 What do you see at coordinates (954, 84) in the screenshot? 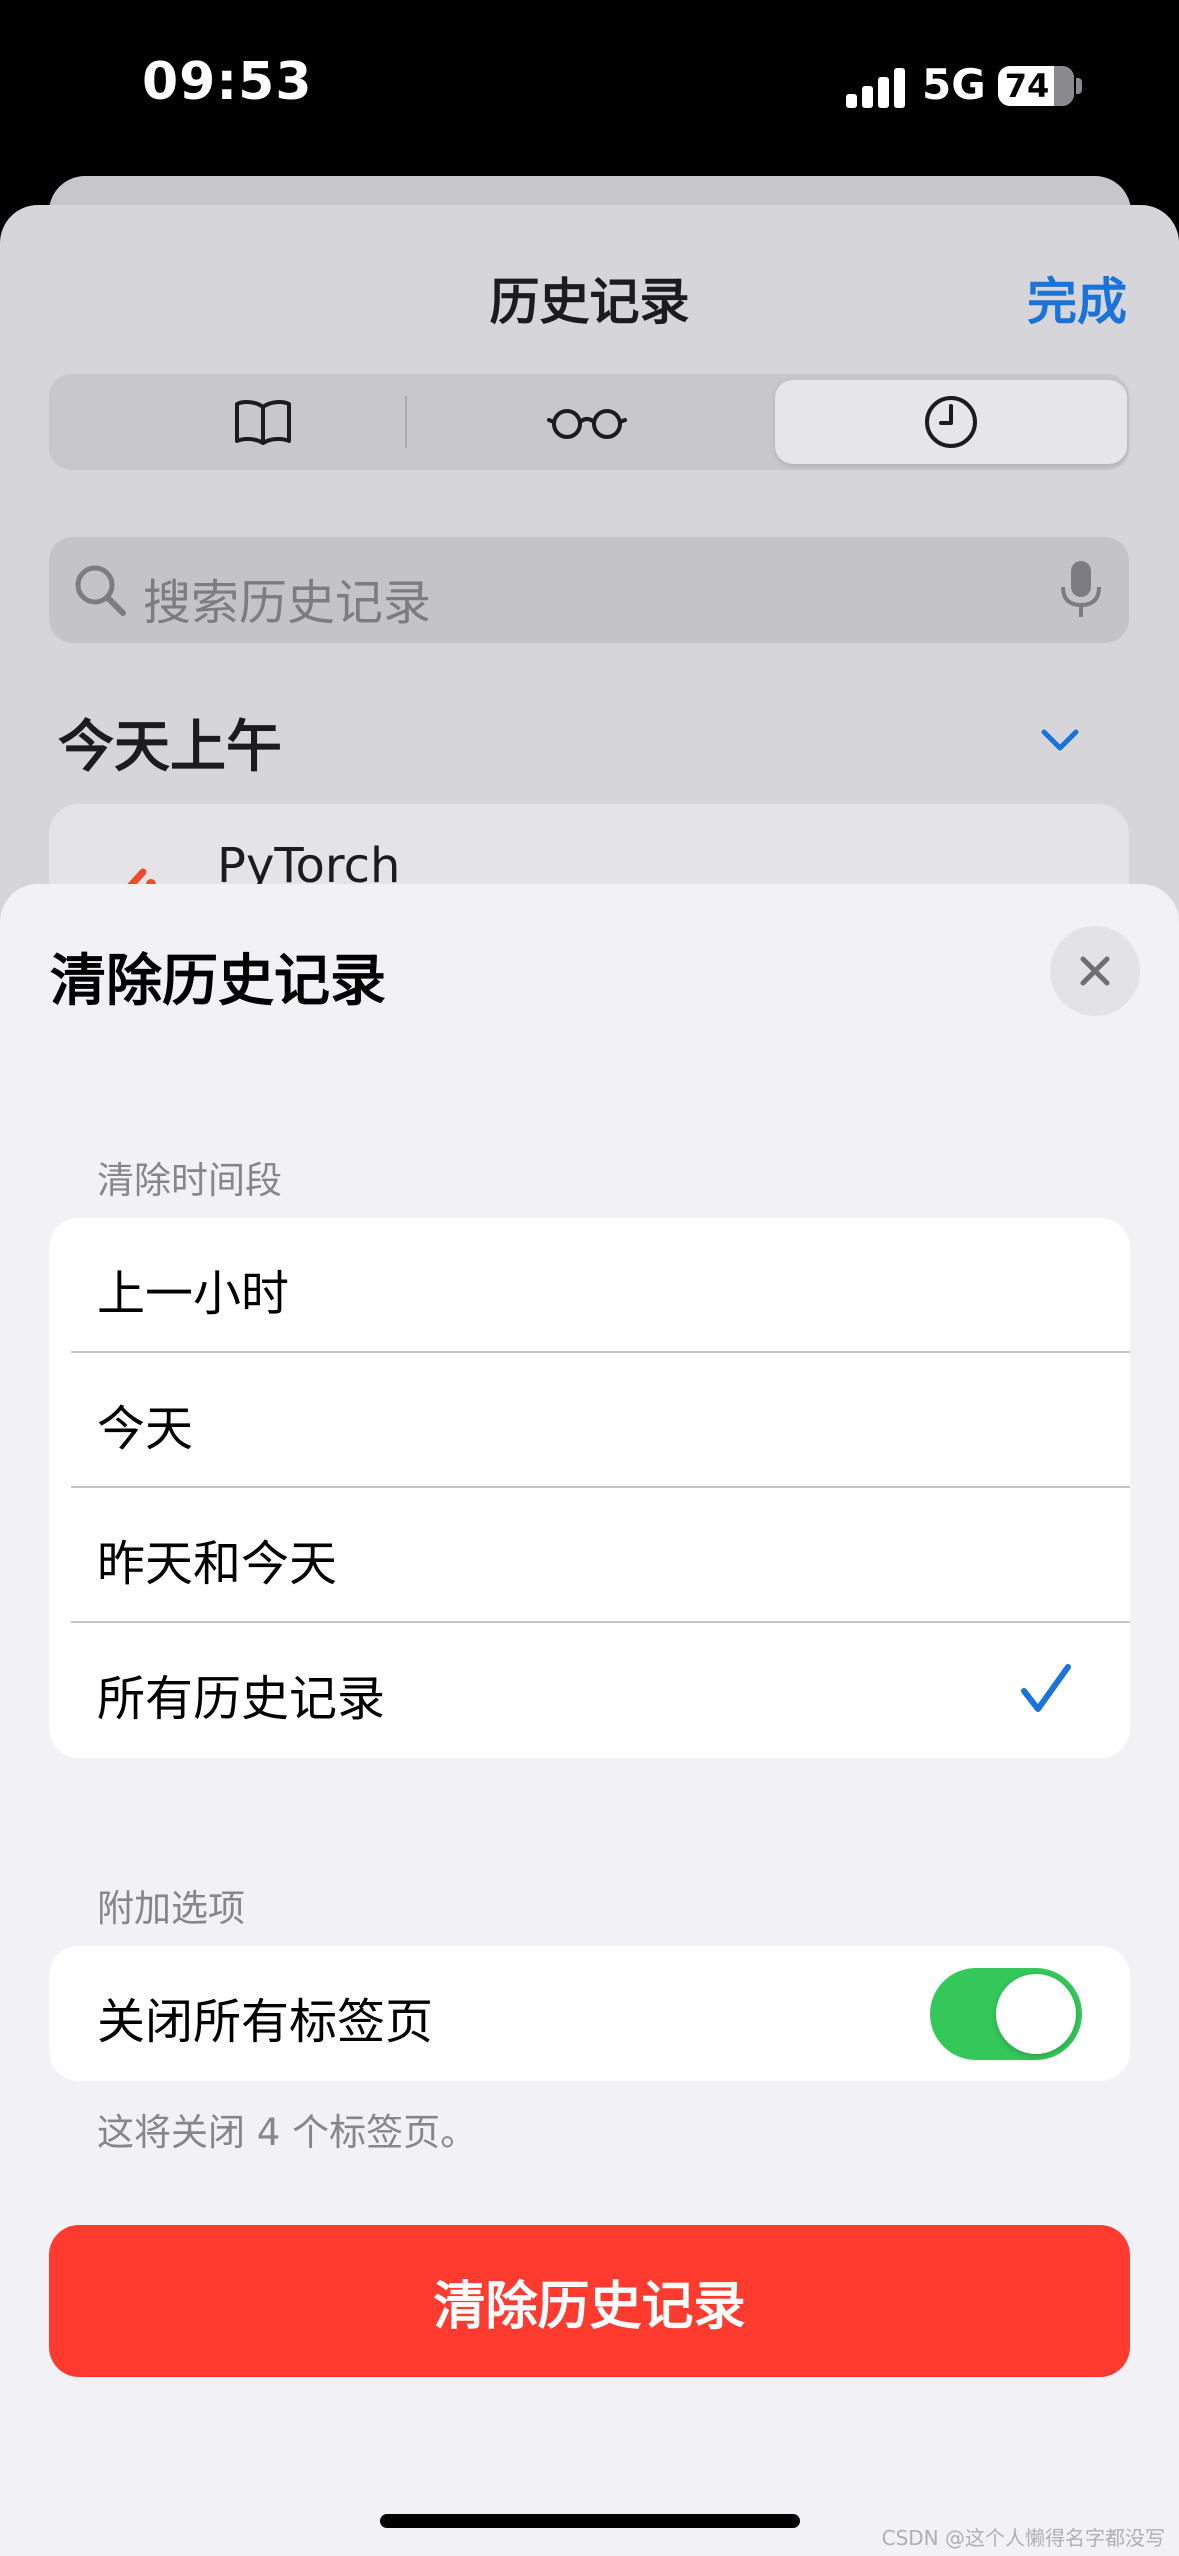
I see `network-type: 5G` at bounding box center [954, 84].